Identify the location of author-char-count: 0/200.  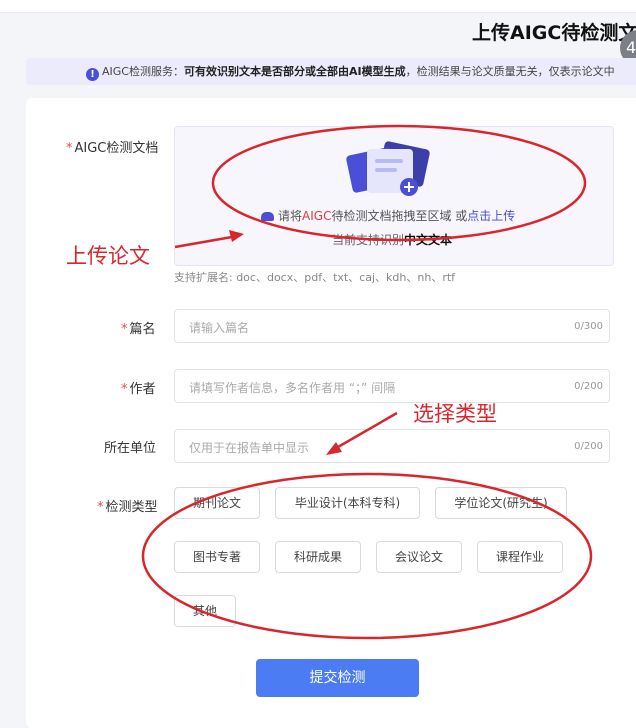
(588, 386).